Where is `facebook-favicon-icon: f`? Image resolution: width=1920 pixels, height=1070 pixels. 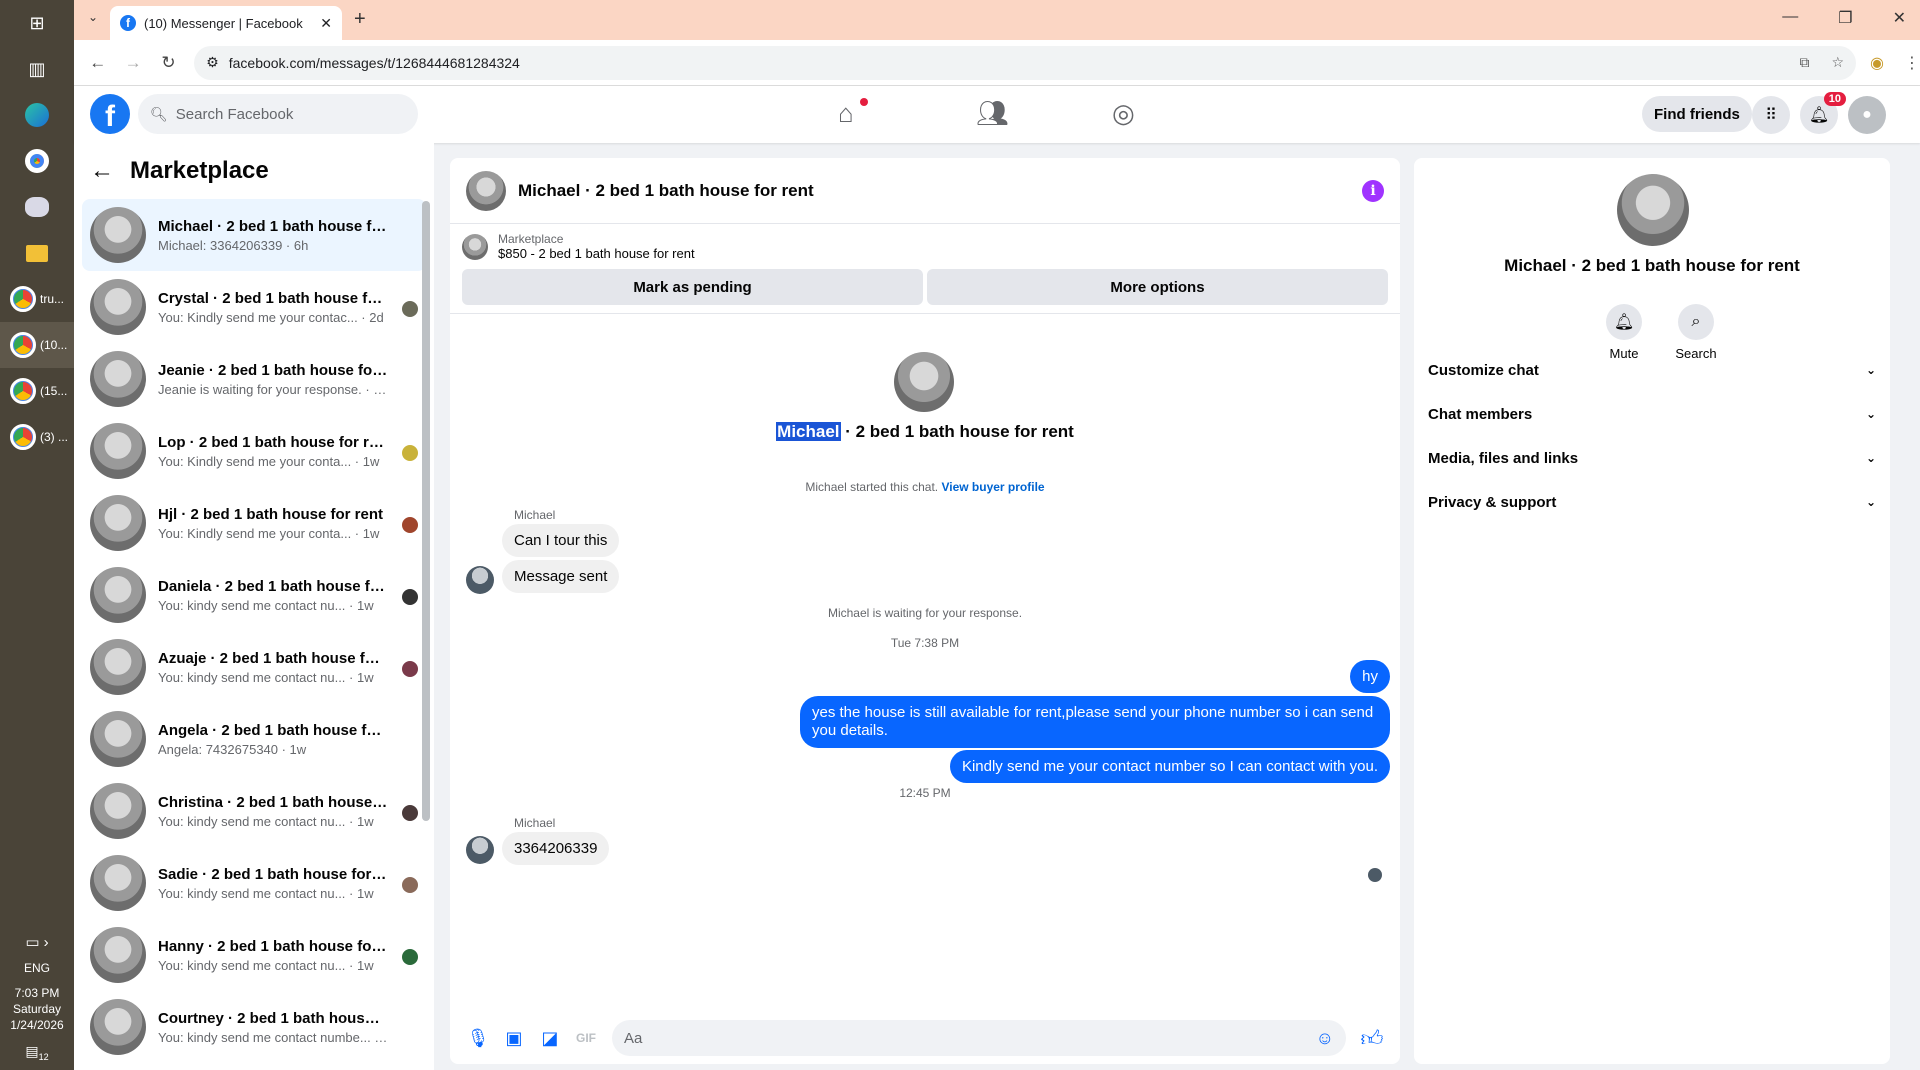
facebook-favicon-icon: f is located at coordinates (128, 23).